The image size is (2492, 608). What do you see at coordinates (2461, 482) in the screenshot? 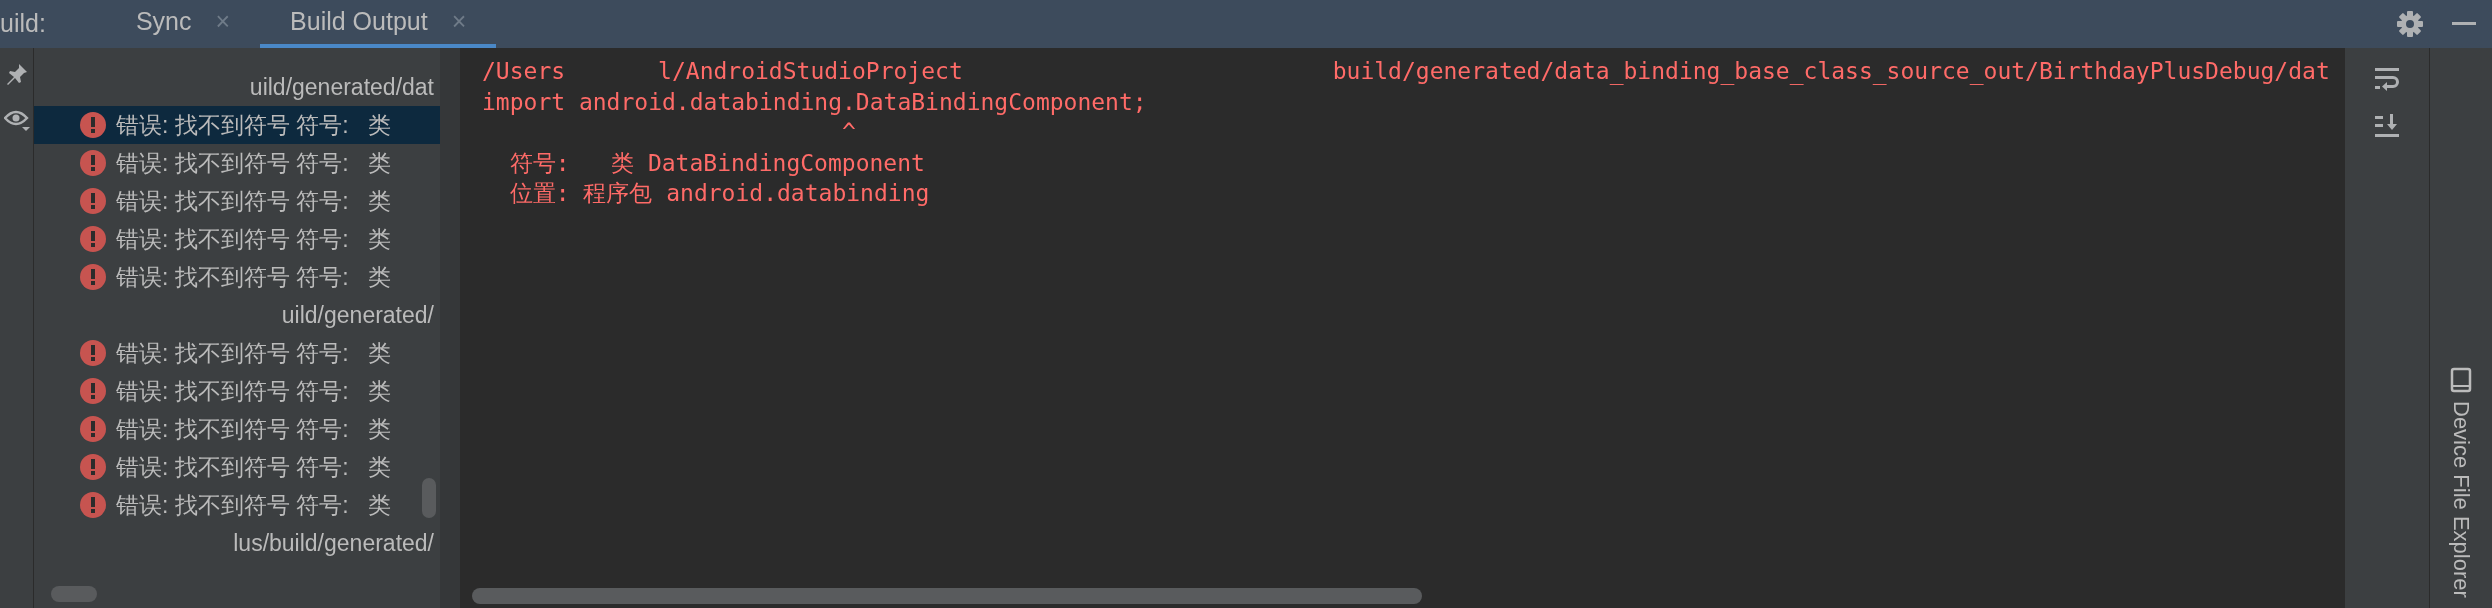
I see `side-tool-tab: Device File Explorer` at bounding box center [2461, 482].